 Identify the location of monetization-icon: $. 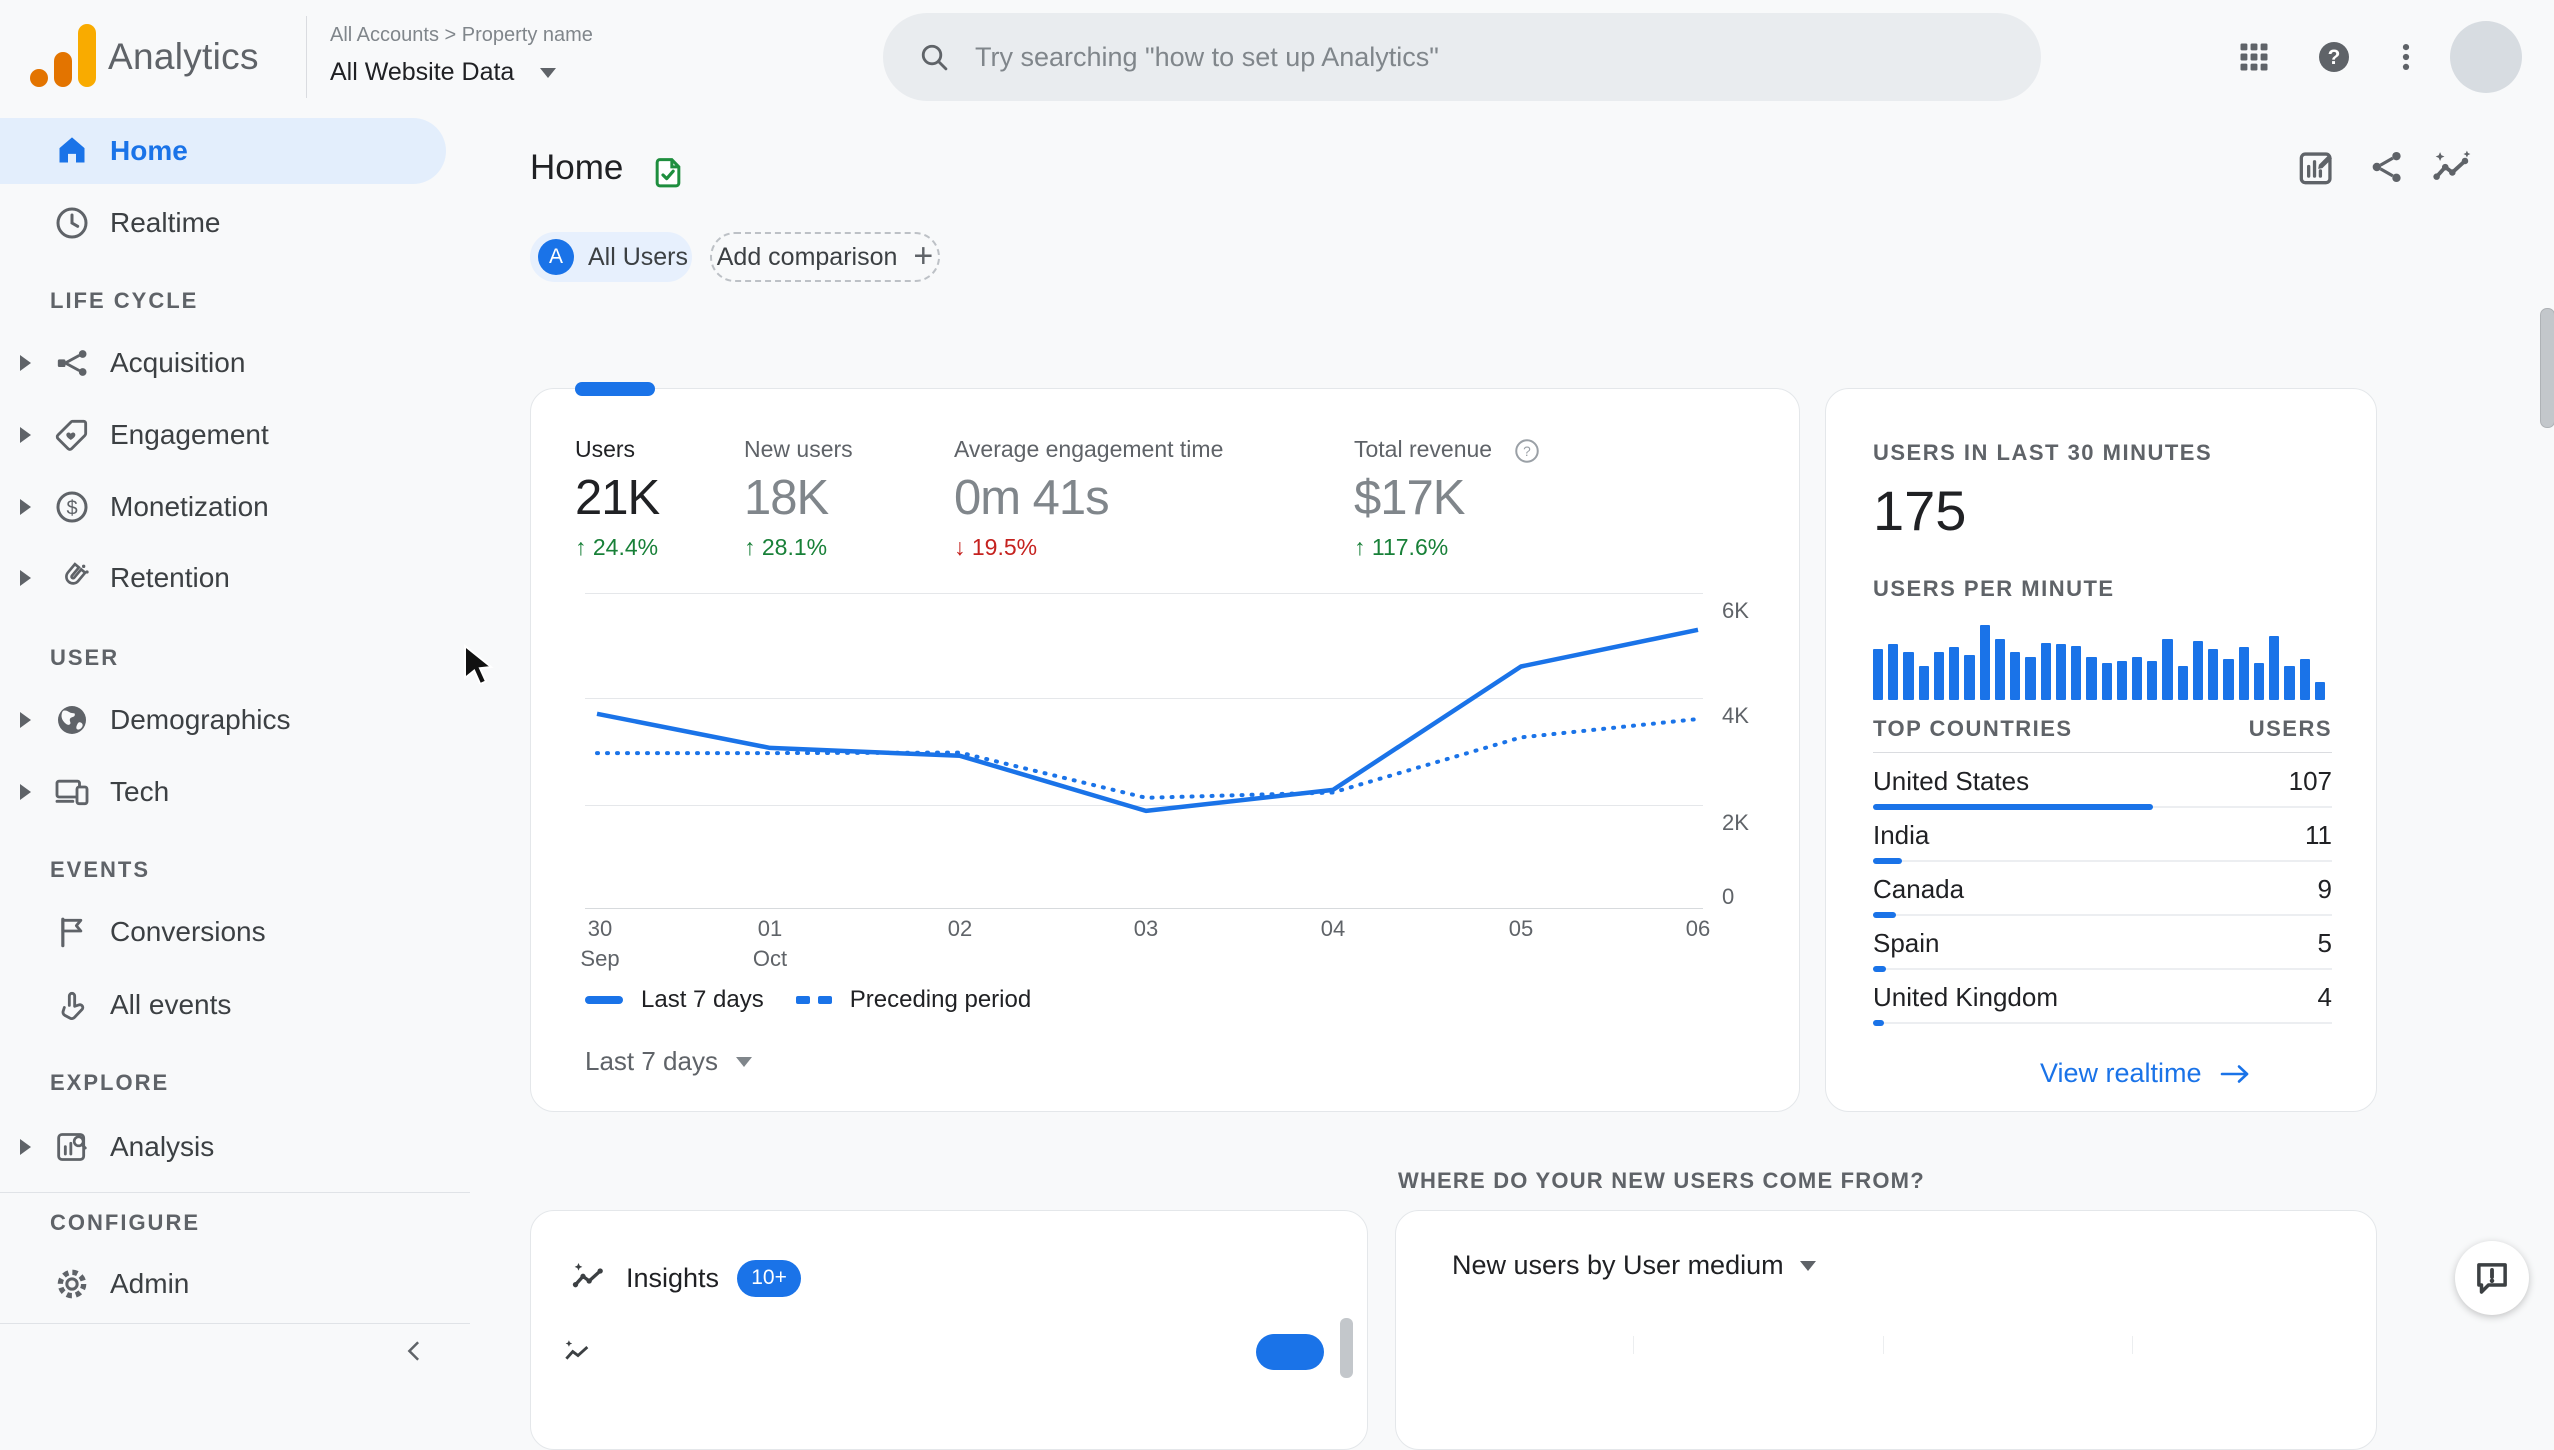
(72, 507).